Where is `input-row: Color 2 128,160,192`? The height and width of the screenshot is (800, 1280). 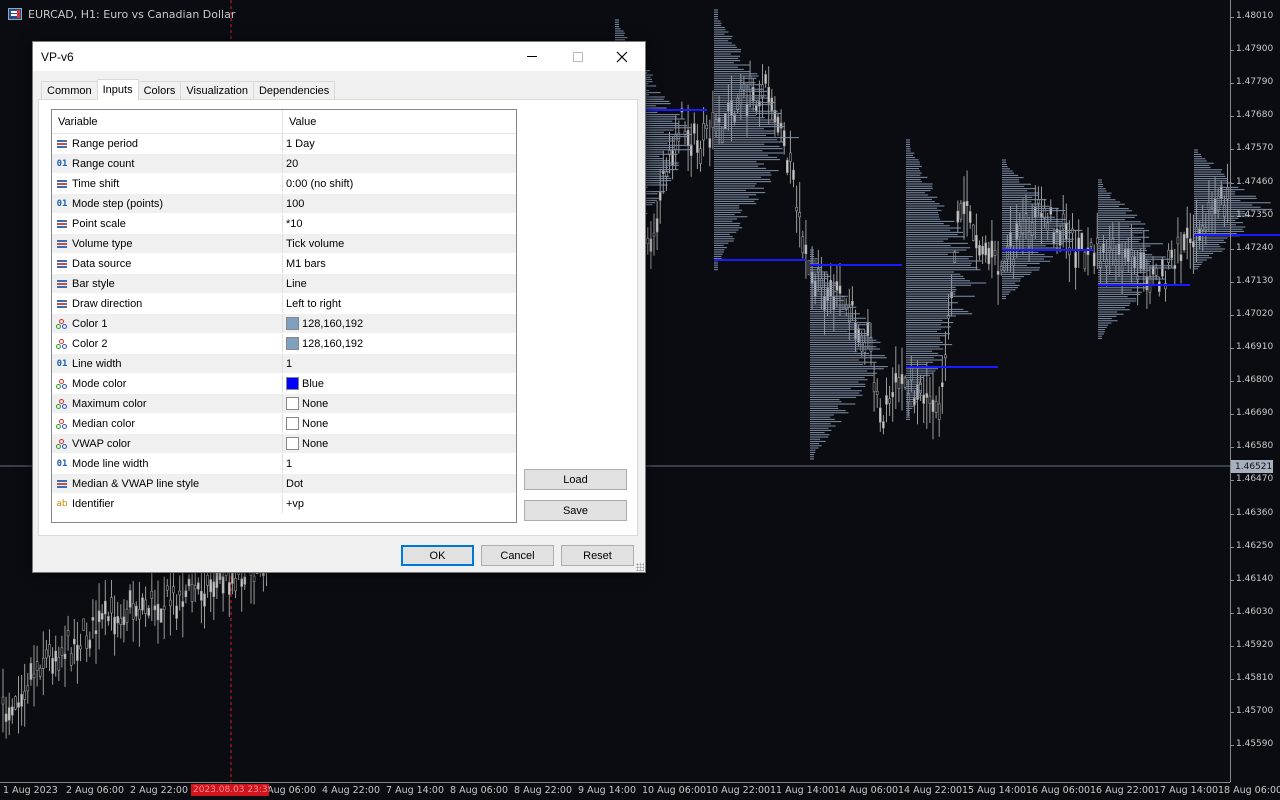 input-row: Color 2 128,160,192 is located at coordinates (284, 344).